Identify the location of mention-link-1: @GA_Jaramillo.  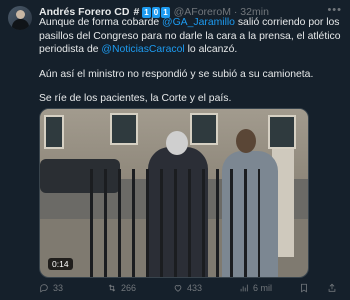
(198, 22).